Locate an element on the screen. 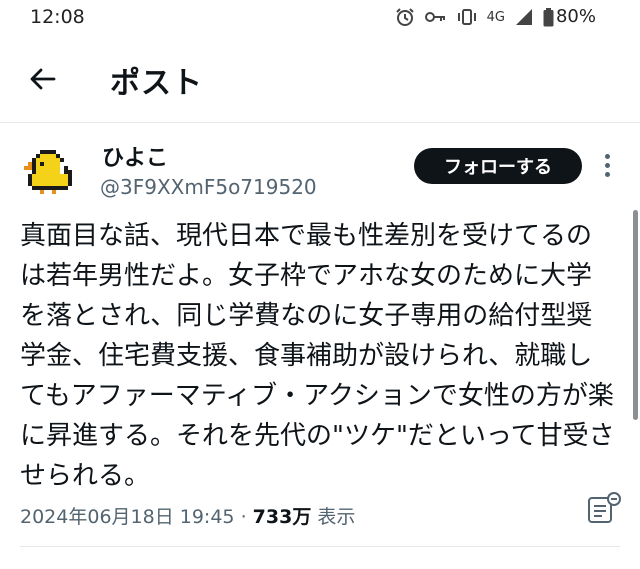 The image size is (640, 569). key-icon is located at coordinates (435, 17).